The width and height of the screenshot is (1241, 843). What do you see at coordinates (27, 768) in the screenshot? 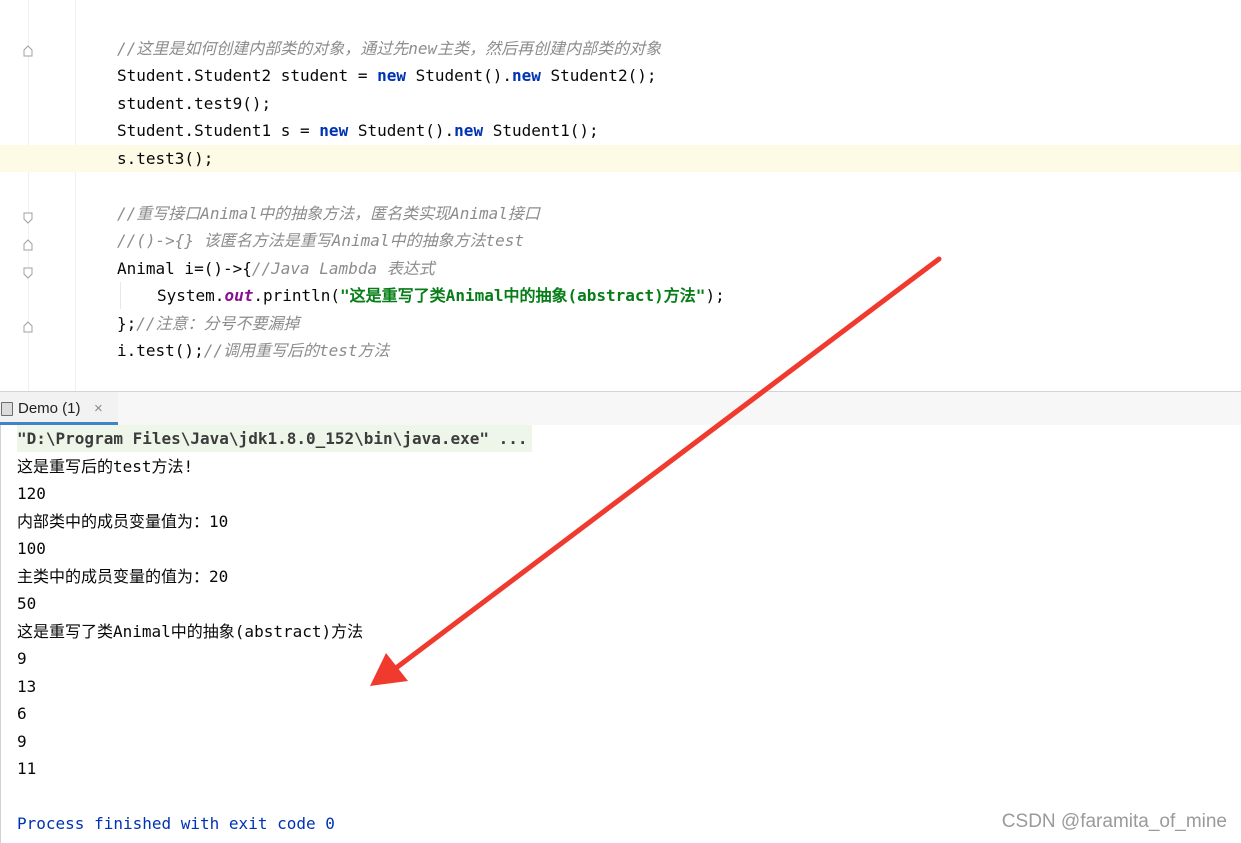
I see `console-line: 11` at bounding box center [27, 768].